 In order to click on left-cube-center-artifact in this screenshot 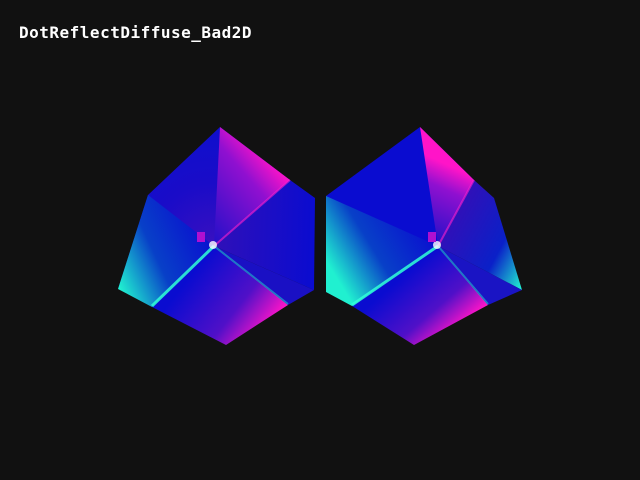, I will do `click(201, 237)`.